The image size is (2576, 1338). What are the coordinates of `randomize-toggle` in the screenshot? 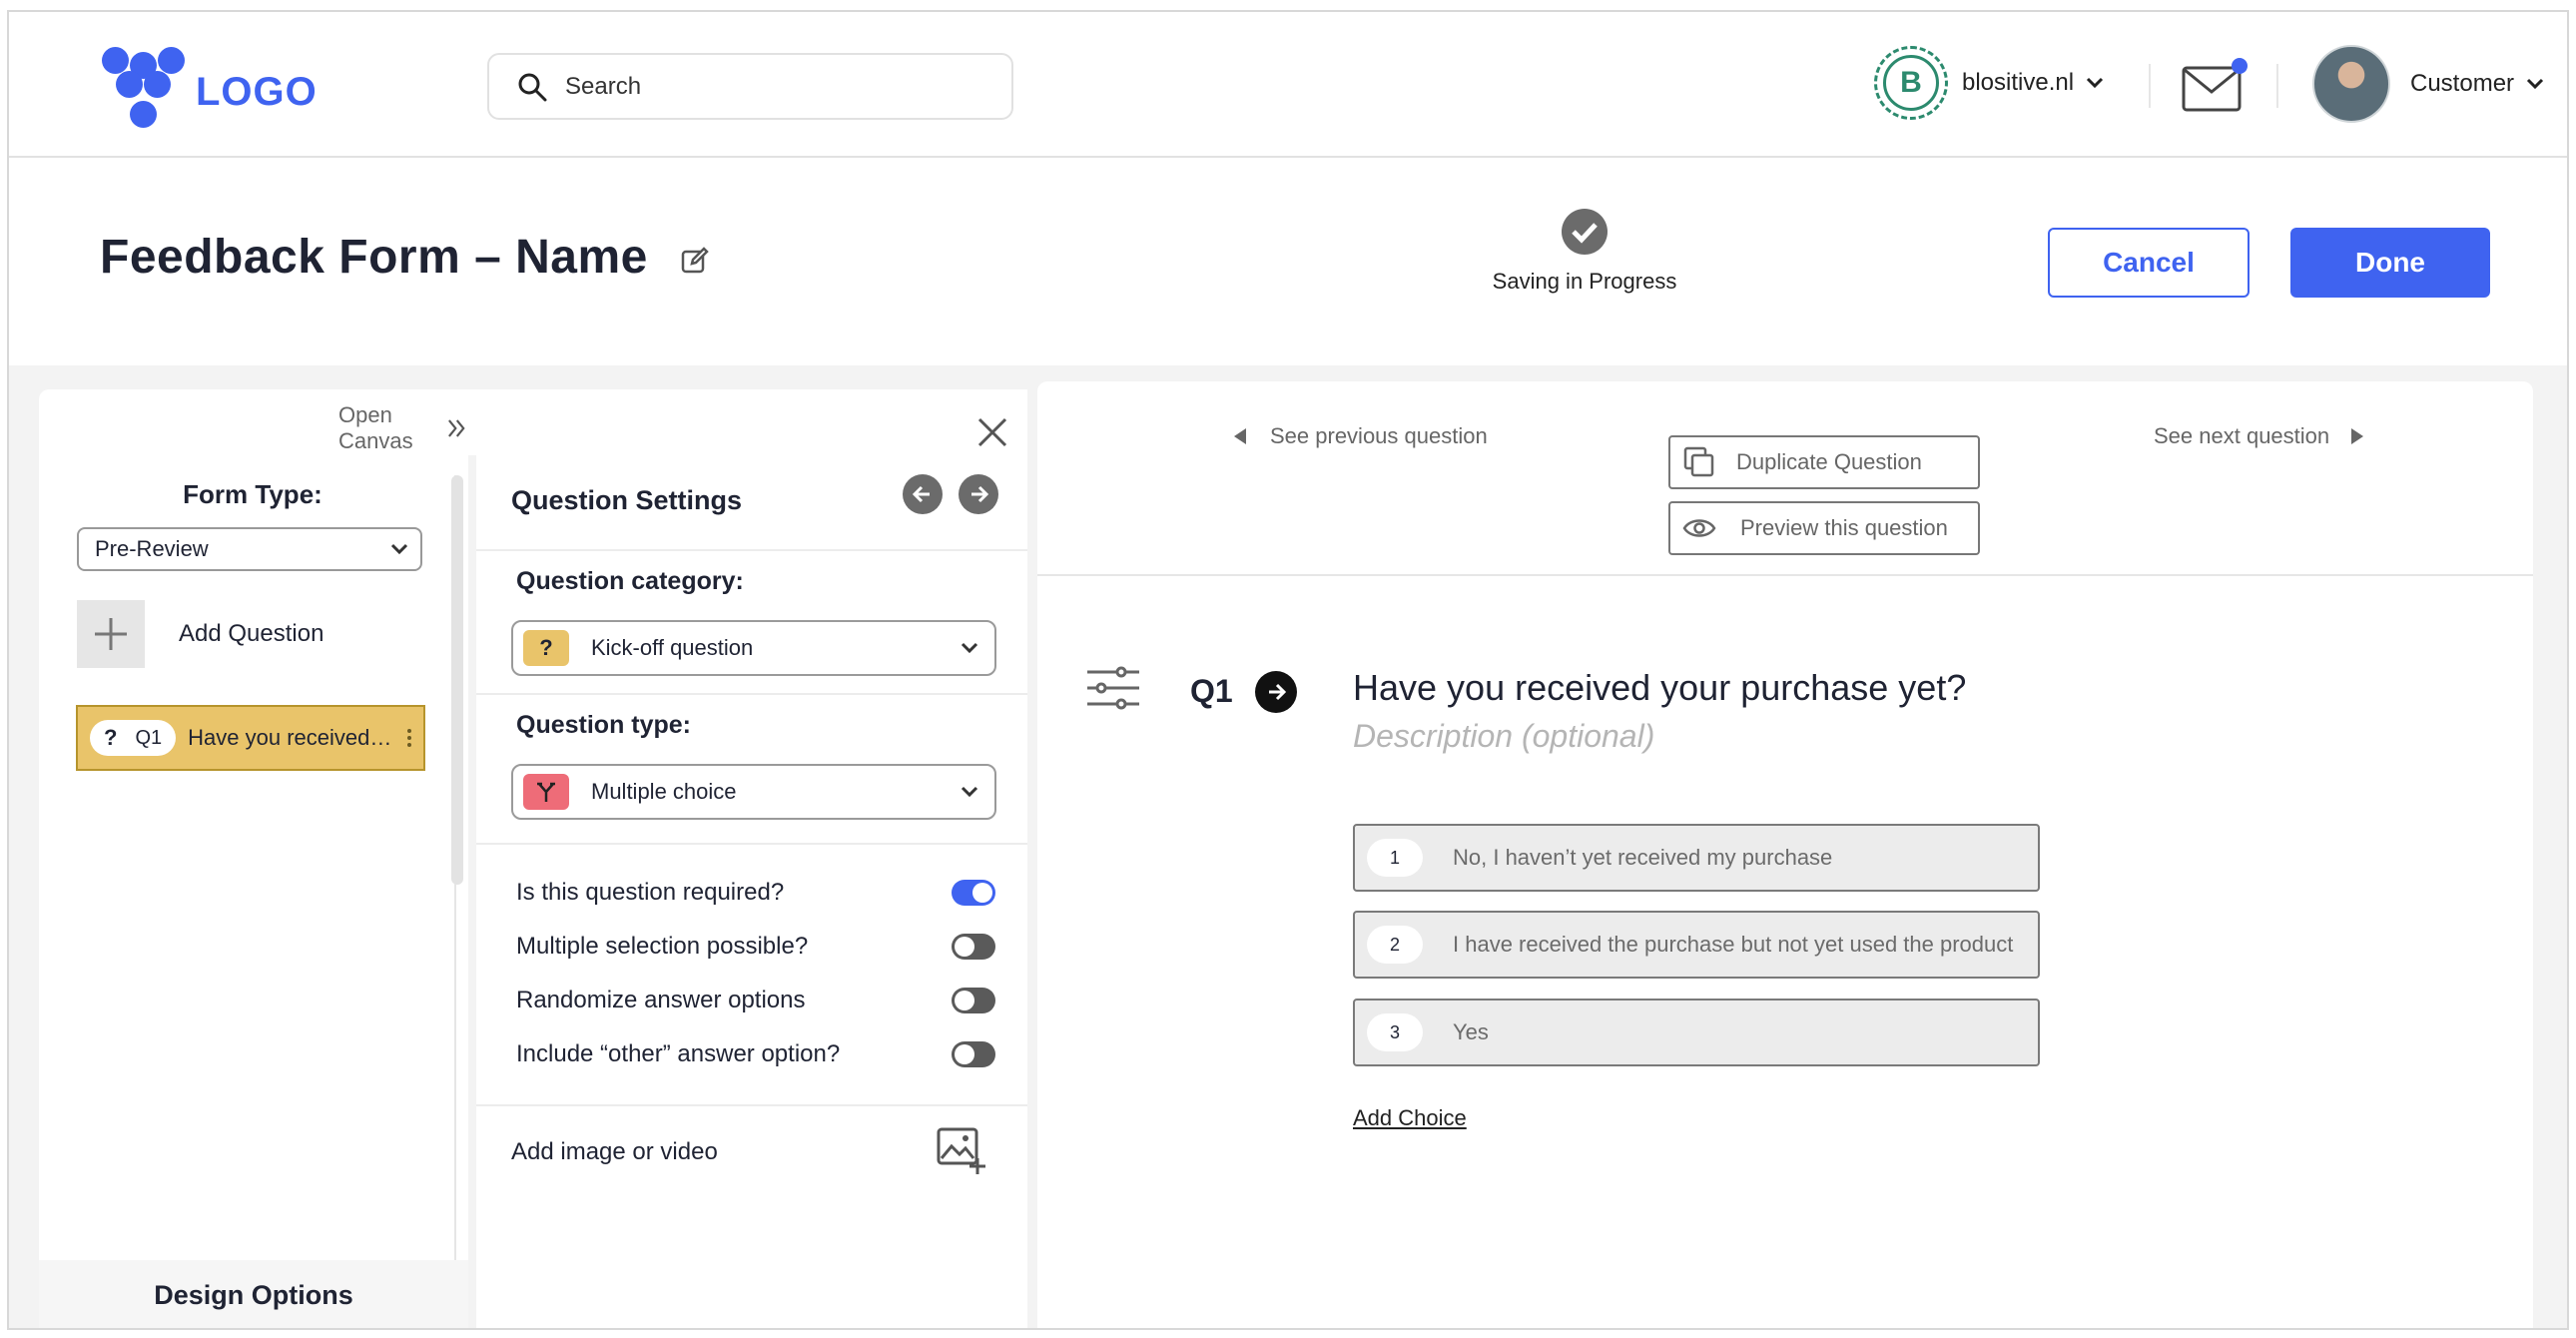 It's located at (973, 1001).